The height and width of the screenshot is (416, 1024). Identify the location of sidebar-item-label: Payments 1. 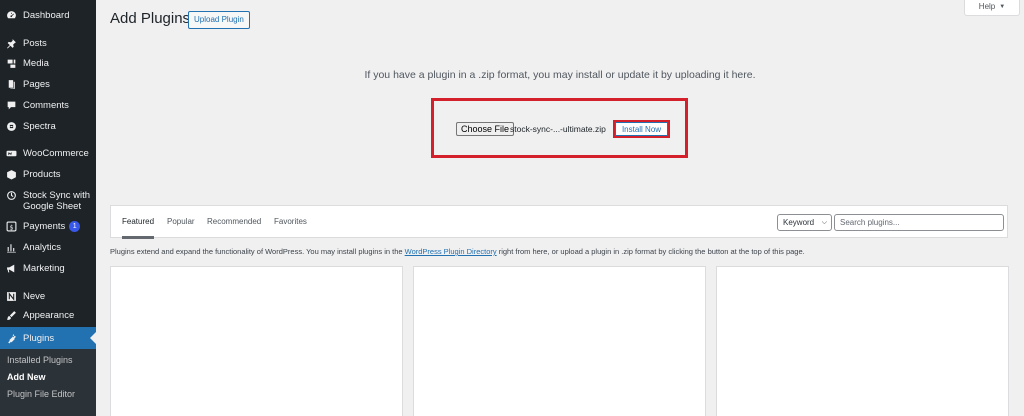
(52, 226).